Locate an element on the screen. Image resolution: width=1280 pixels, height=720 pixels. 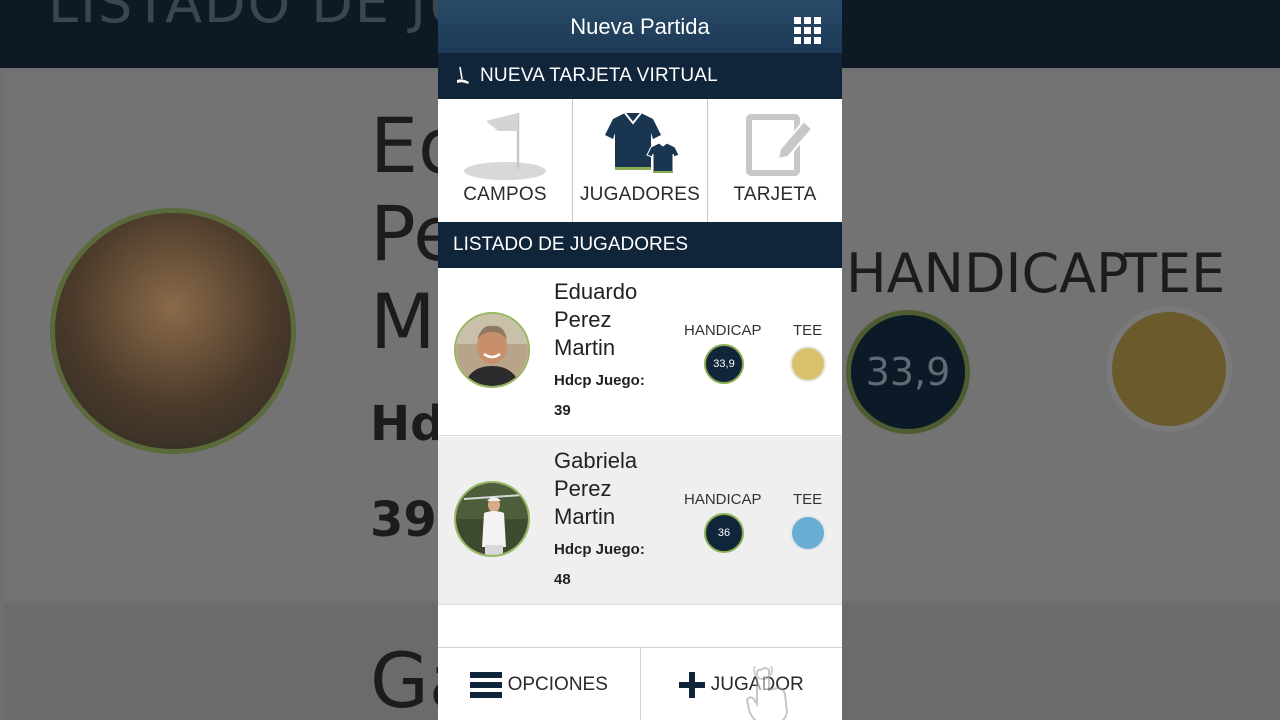
background-avatar is located at coordinates (173, 331).